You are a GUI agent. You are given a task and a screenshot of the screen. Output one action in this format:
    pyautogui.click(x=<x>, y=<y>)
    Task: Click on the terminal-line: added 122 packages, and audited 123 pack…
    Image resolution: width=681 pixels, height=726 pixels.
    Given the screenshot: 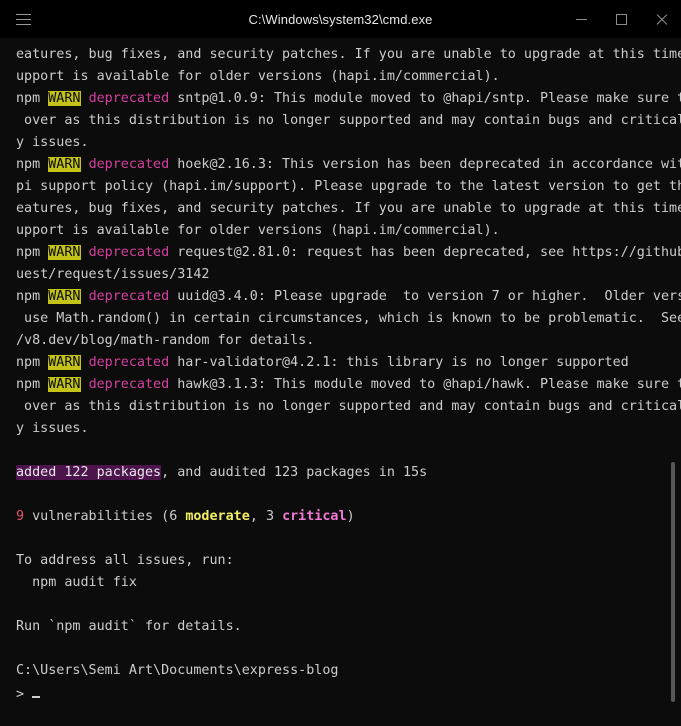 What is the action you would take?
    pyautogui.click(x=348, y=473)
    